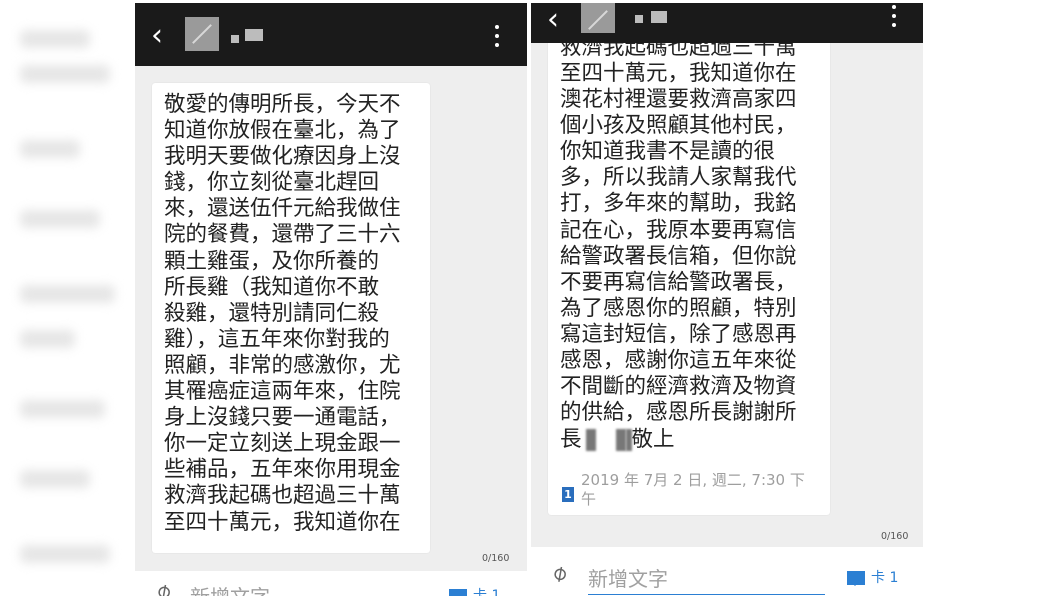 This screenshot has height=596, width=1060. What do you see at coordinates (693, 489) in the screenshot?
I see `message-timestamp: 2019 年 7月 2 日, 週二, 7:30 下 午` at bounding box center [693, 489].